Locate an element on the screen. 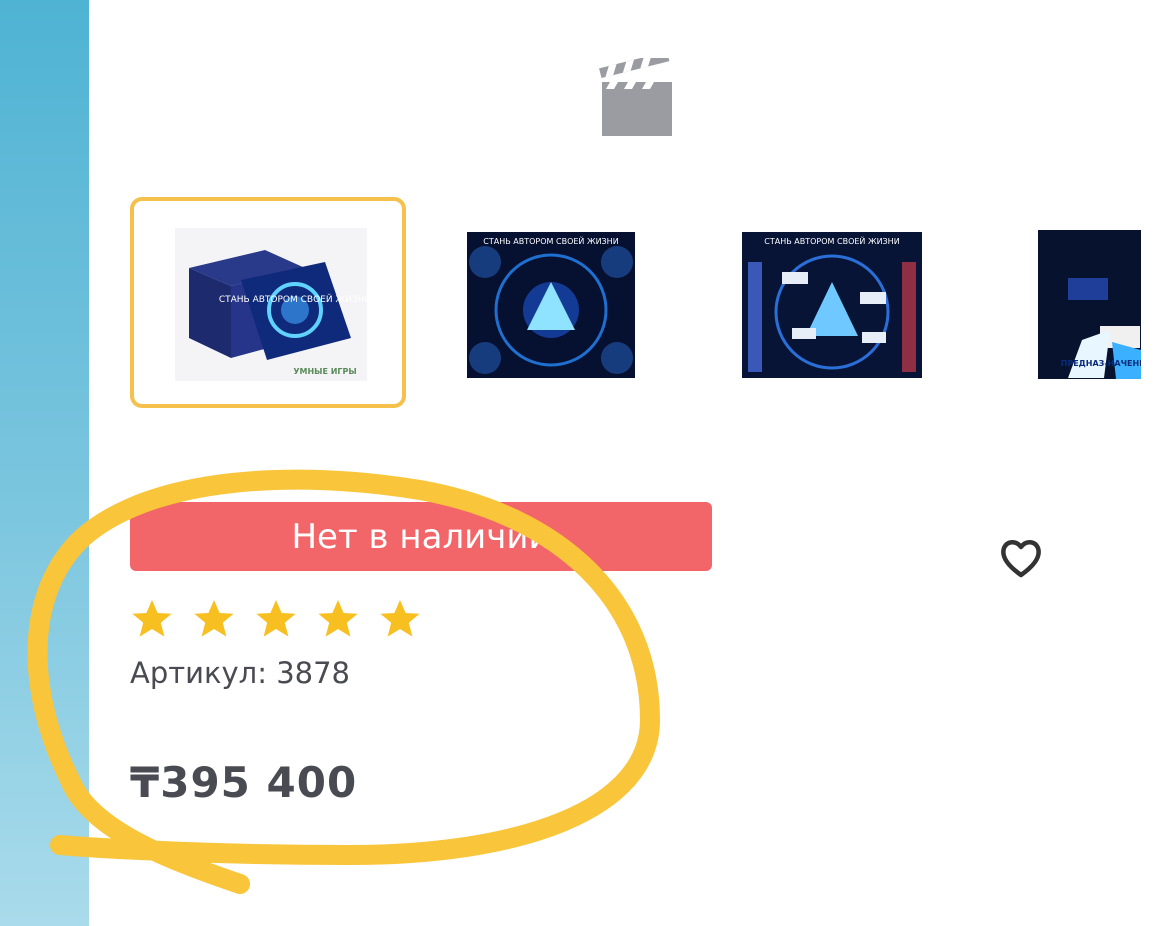  side-strip is located at coordinates (44, 463).